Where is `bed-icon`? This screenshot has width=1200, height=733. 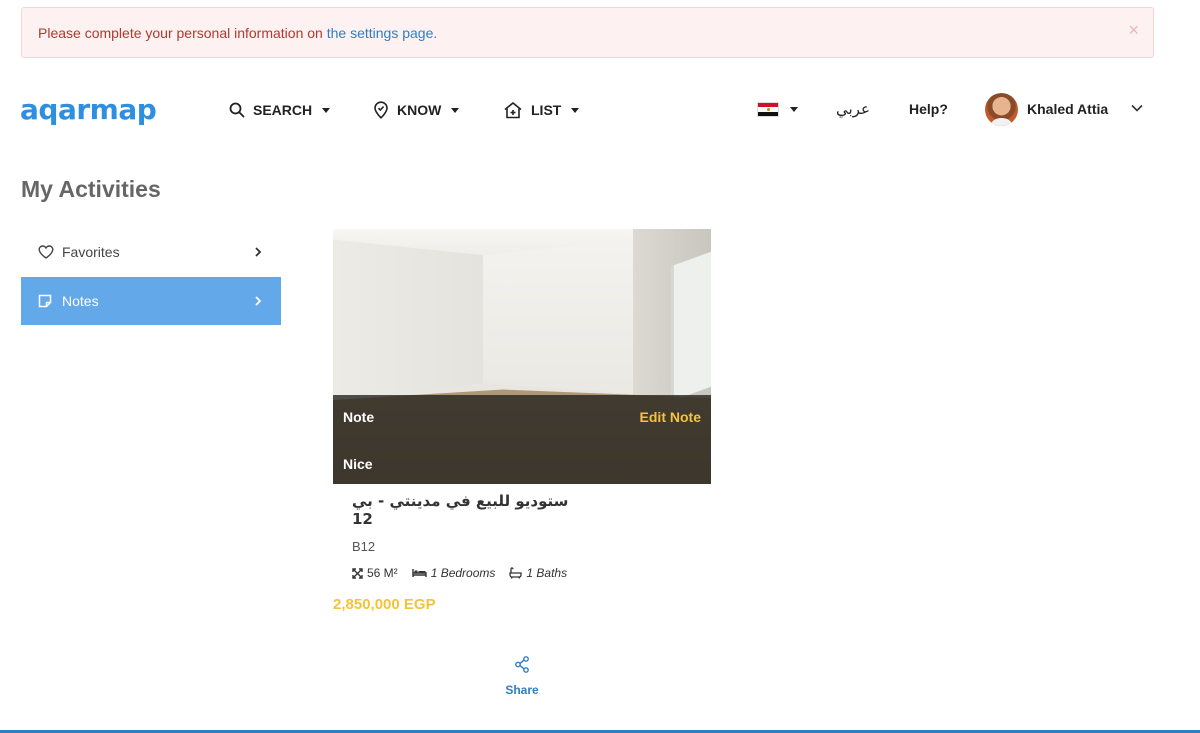
bed-icon is located at coordinates (419, 573).